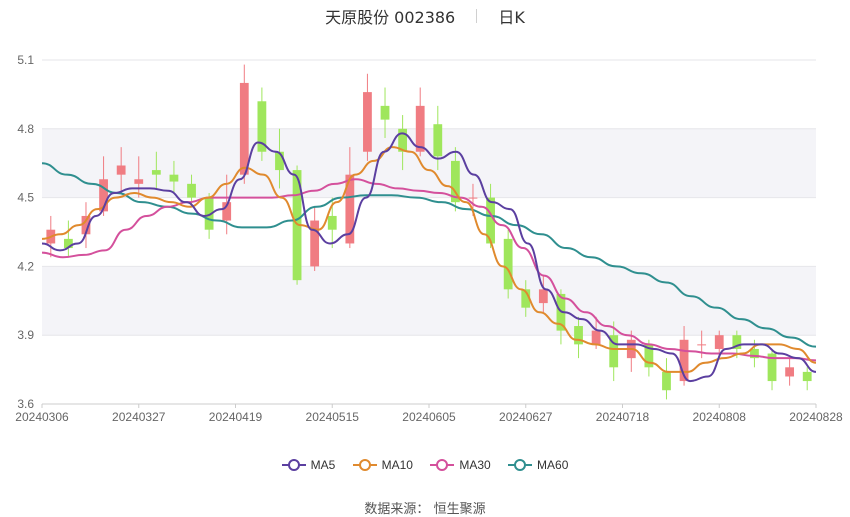 This screenshot has height=517, width=850. I want to click on data-source: 数据来源： 恒生聚源, so click(425, 507).